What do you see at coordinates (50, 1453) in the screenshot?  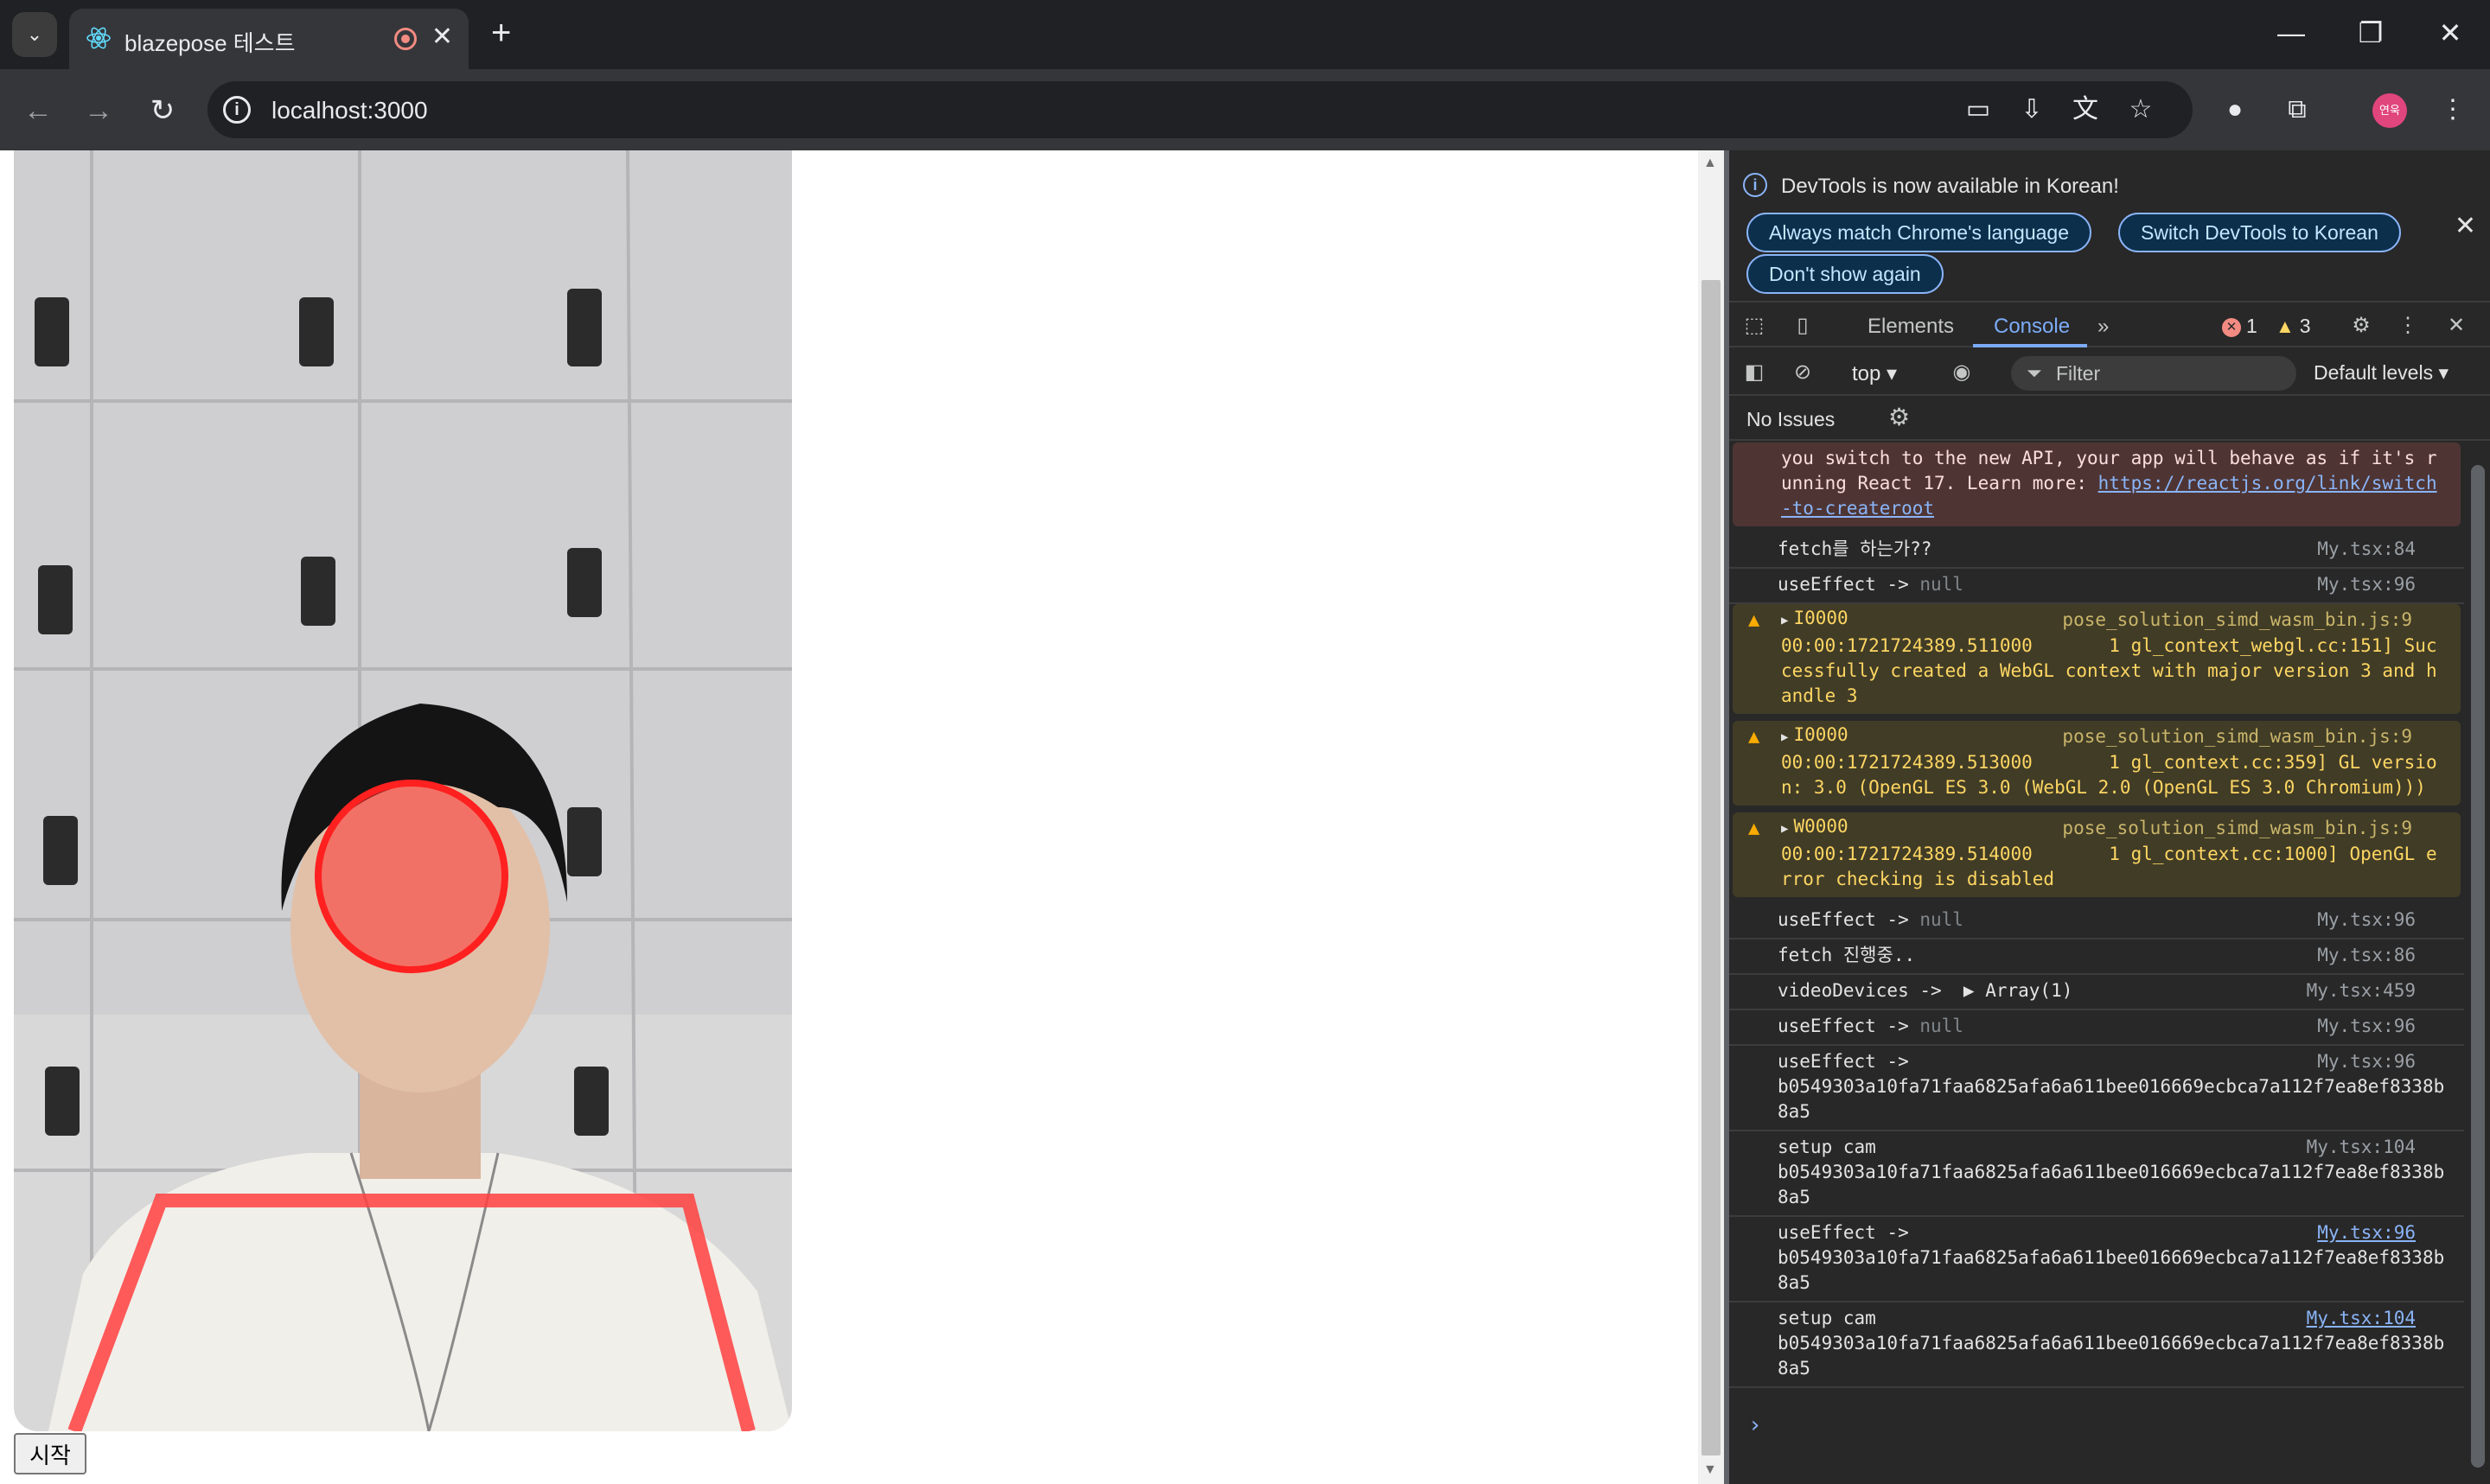 I see `start-button: 시작` at bounding box center [50, 1453].